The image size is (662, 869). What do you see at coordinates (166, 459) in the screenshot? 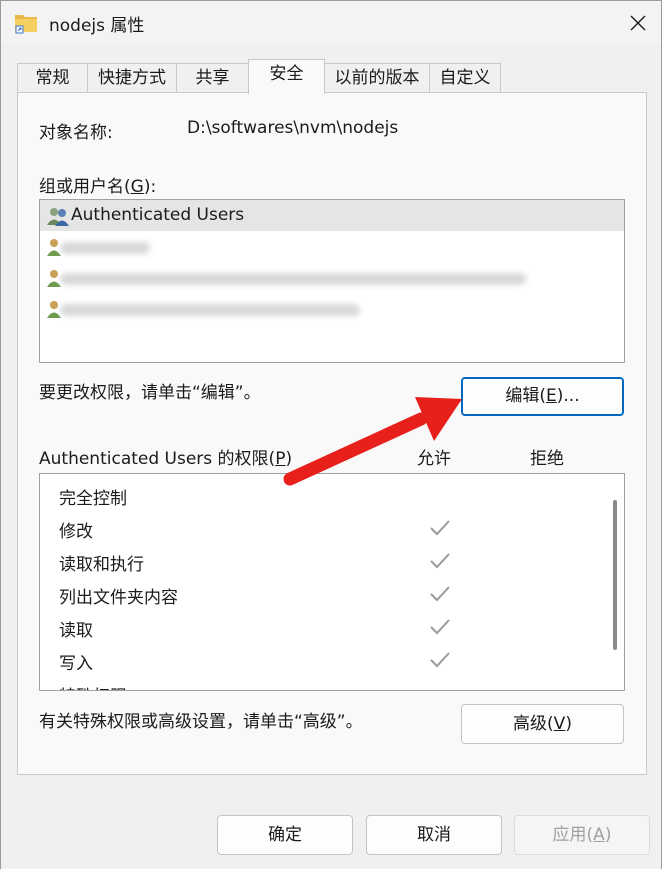
I see `permissions-label: Authenticated Users 的权限(P)` at bounding box center [166, 459].